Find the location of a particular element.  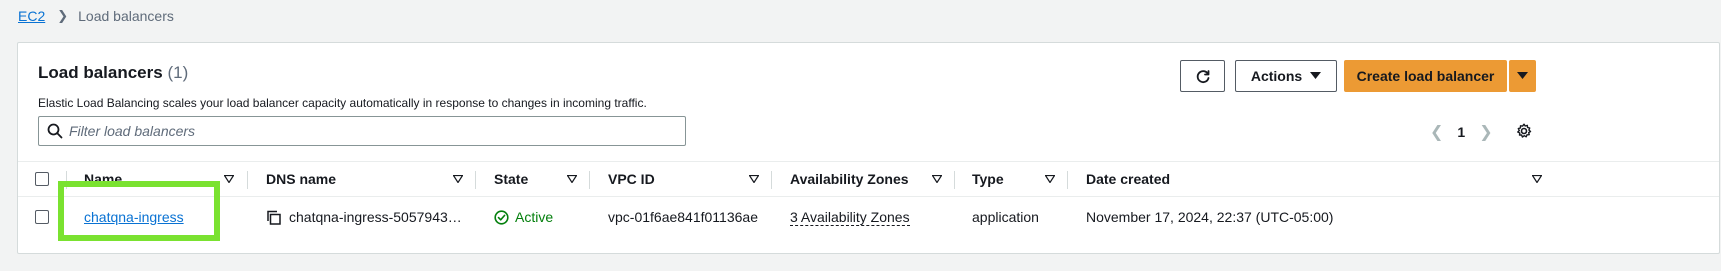

column-header-dns: DNS name is located at coordinates (301, 179).